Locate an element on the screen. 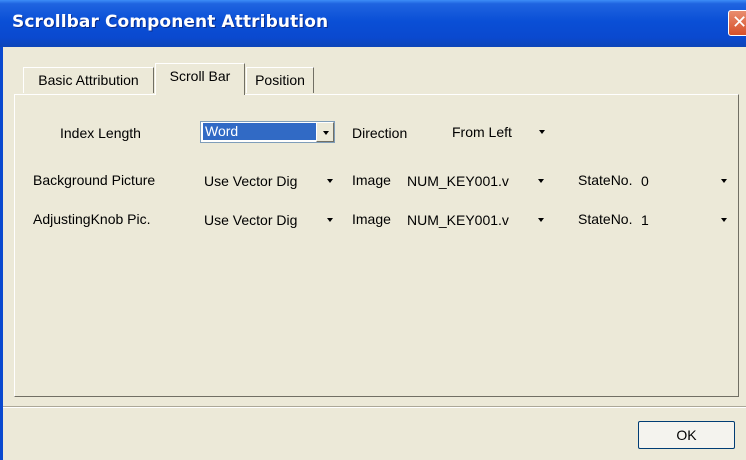  tab-basic-attribution: Basic Attribution is located at coordinates (88, 80).